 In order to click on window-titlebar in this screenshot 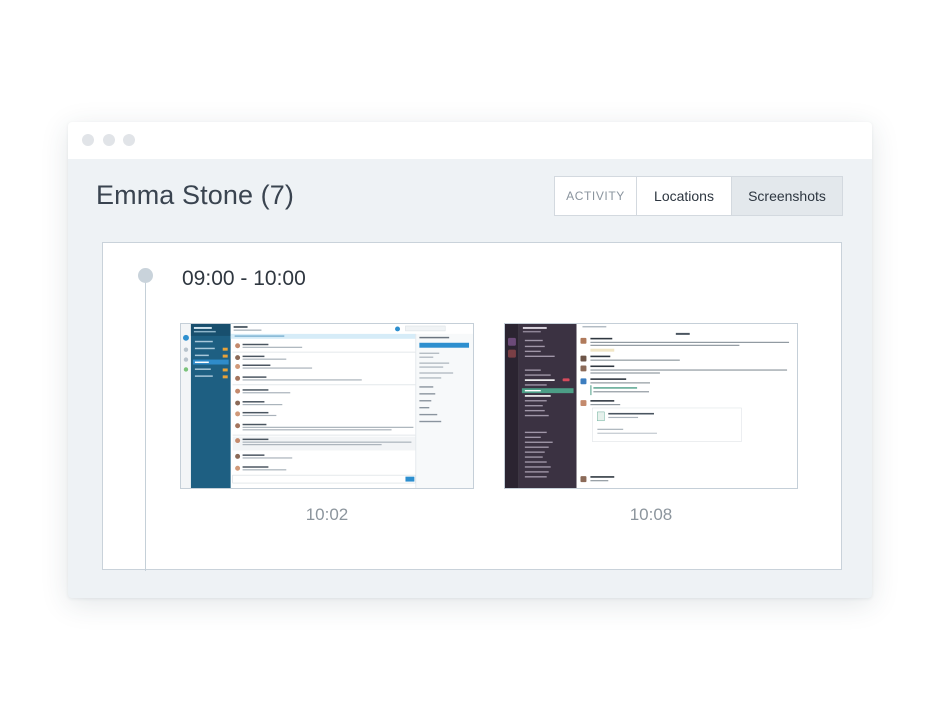, I will do `click(470, 140)`.